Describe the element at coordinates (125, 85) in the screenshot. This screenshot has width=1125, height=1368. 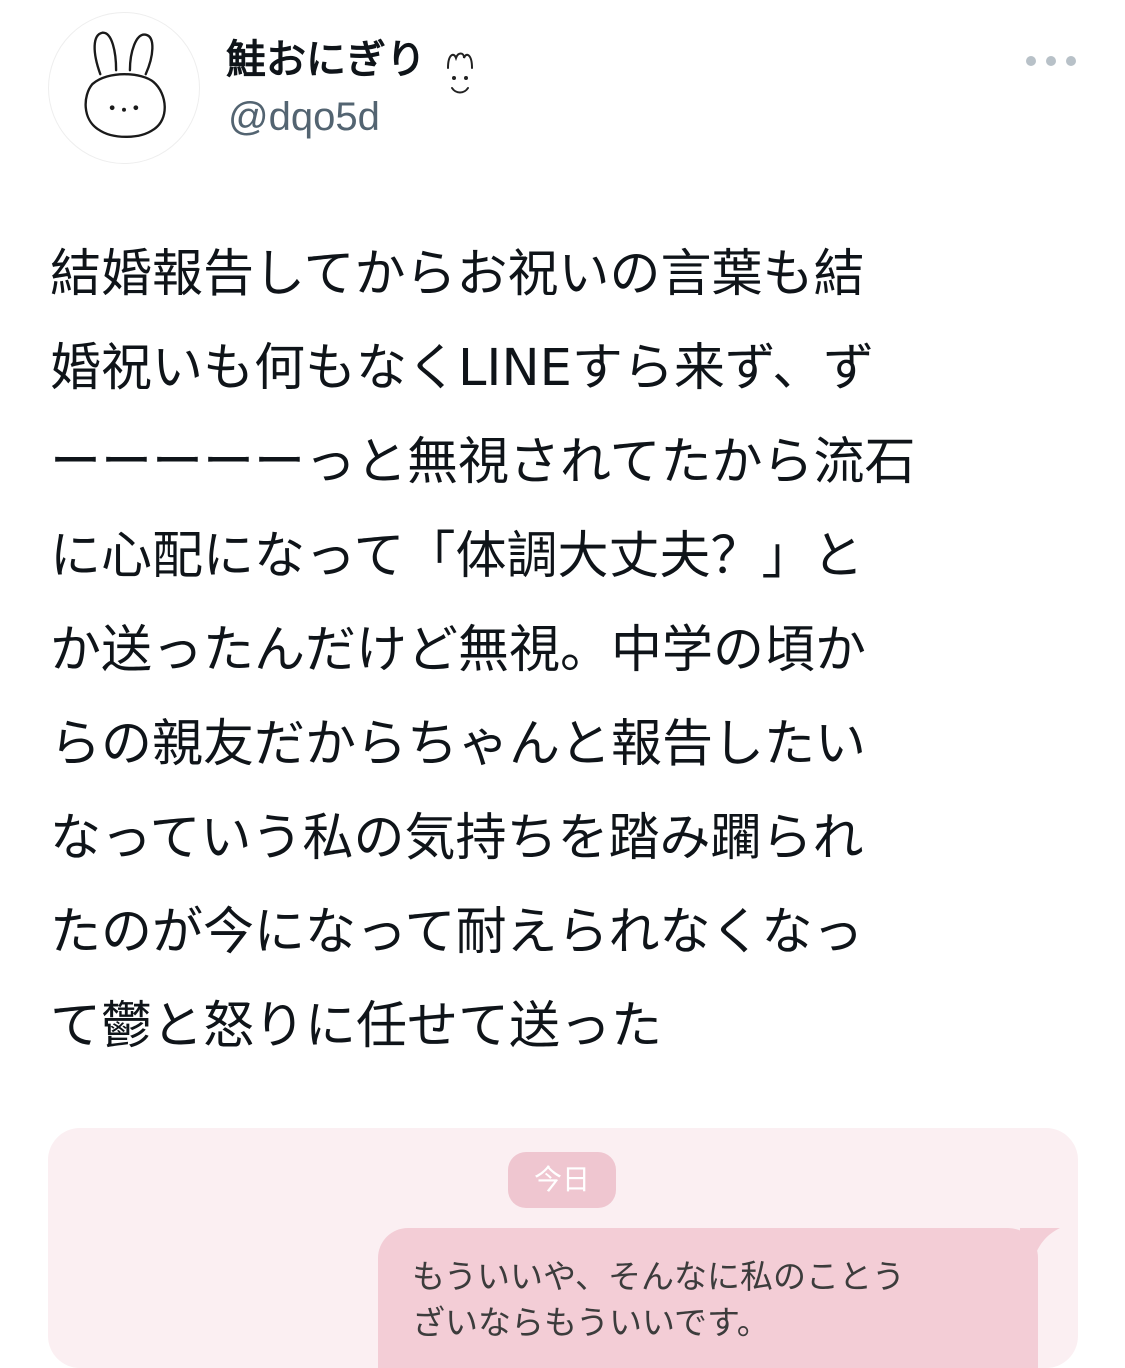
I see `bunny-icon` at that location.